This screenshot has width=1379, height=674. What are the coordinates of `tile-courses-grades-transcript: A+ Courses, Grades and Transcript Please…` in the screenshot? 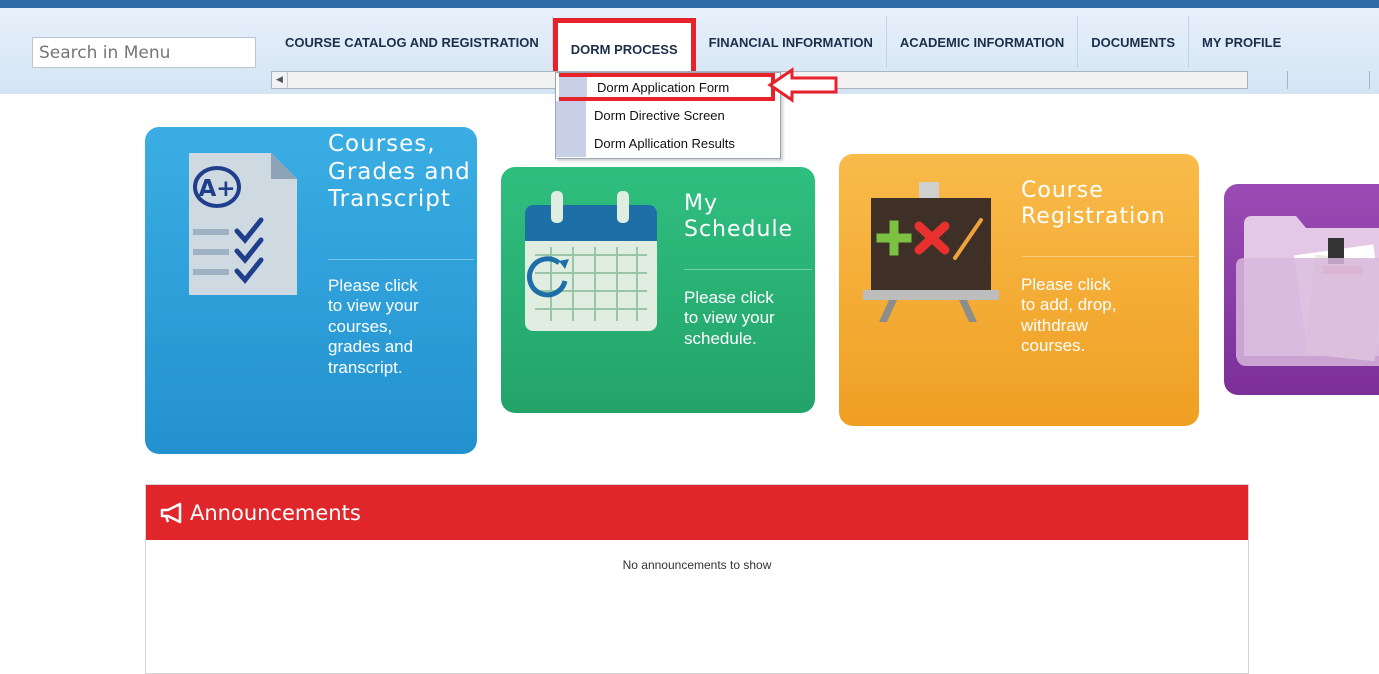 It's located at (311, 290).